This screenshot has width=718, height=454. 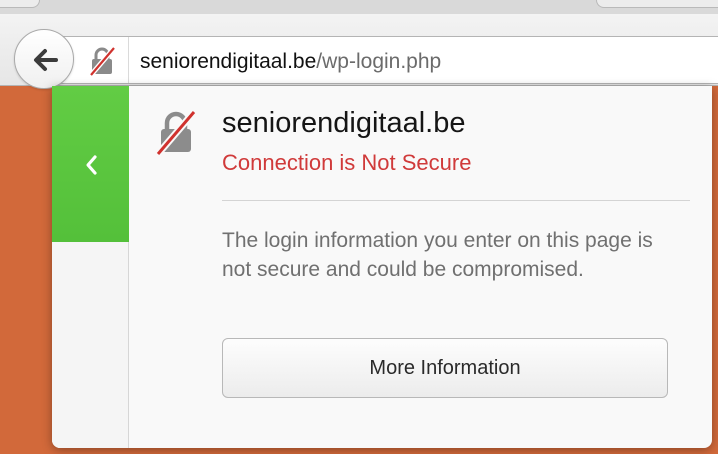 I want to click on url-text: seniorendigitaal.be/wp-login.php, so click(x=290, y=62).